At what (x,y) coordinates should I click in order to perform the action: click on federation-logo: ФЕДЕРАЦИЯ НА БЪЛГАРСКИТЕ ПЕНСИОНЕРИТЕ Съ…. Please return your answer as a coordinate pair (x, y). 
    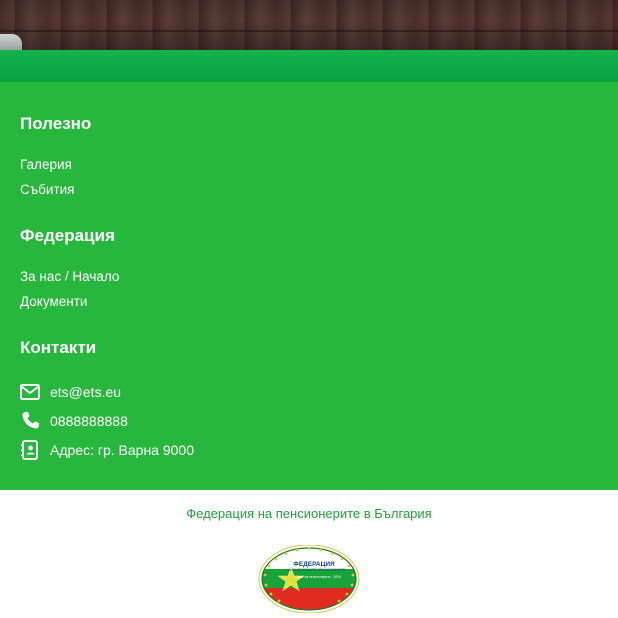
    Looking at the image, I should click on (309, 579).